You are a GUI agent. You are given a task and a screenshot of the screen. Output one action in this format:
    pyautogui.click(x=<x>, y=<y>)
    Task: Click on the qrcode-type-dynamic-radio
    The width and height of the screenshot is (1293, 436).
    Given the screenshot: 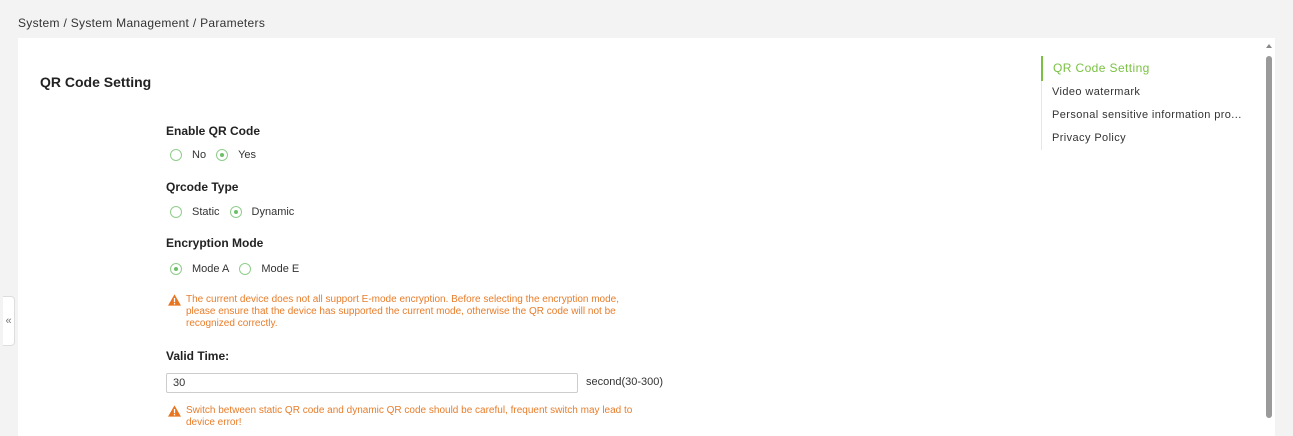 What is the action you would take?
    pyautogui.click(x=235, y=212)
    